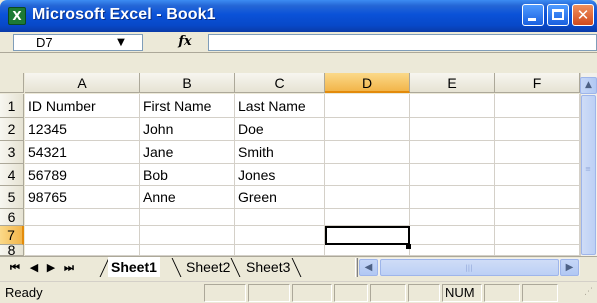 Image resolution: width=597 pixels, height=303 pixels. What do you see at coordinates (82, 106) in the screenshot?
I see `cell-a1: ID Number` at bounding box center [82, 106].